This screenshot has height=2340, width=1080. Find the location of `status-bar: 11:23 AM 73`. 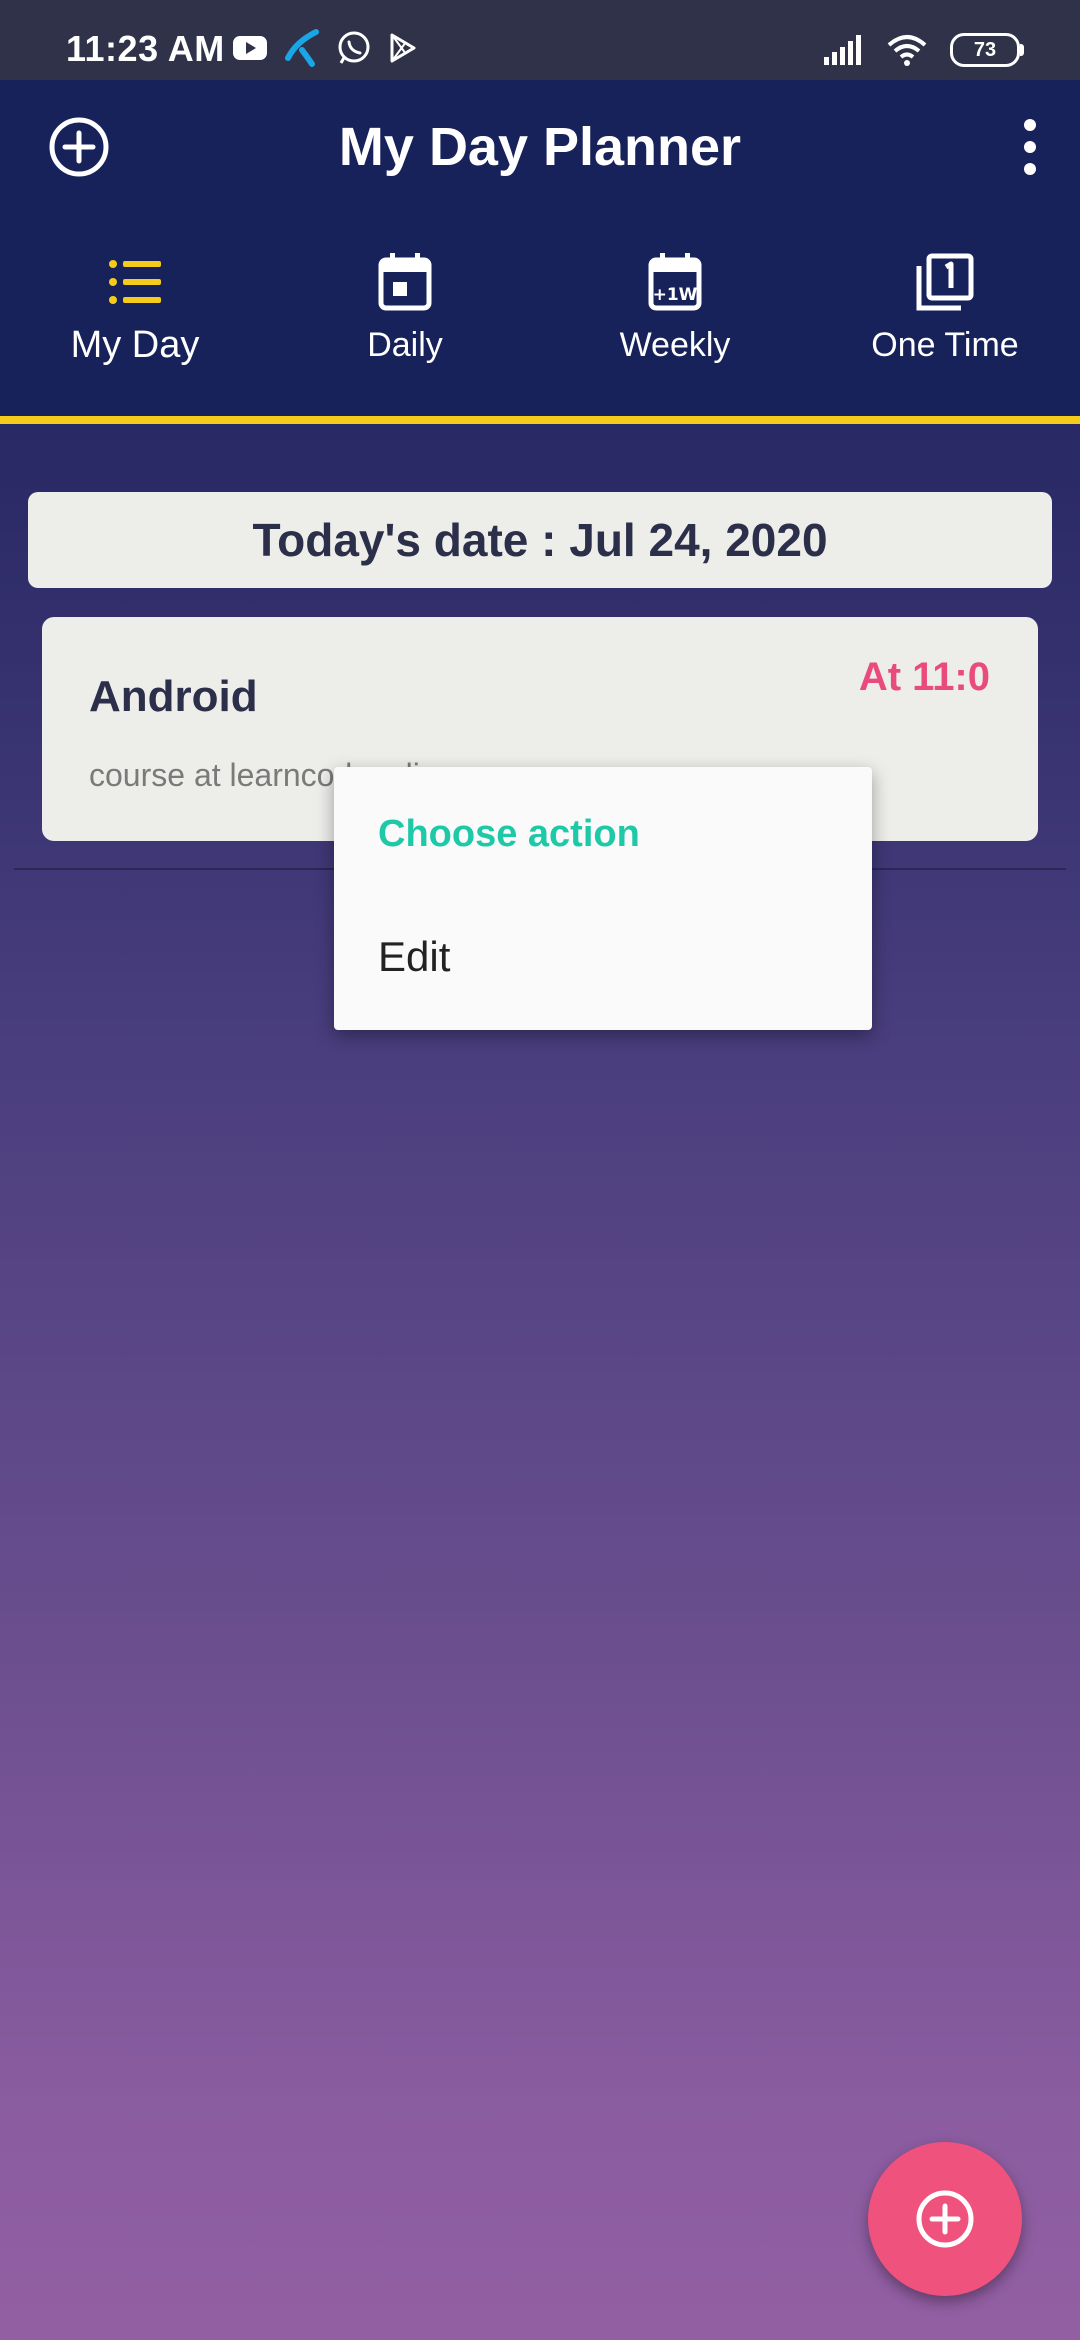

status-bar: 11:23 AM 73 is located at coordinates (540, 40).